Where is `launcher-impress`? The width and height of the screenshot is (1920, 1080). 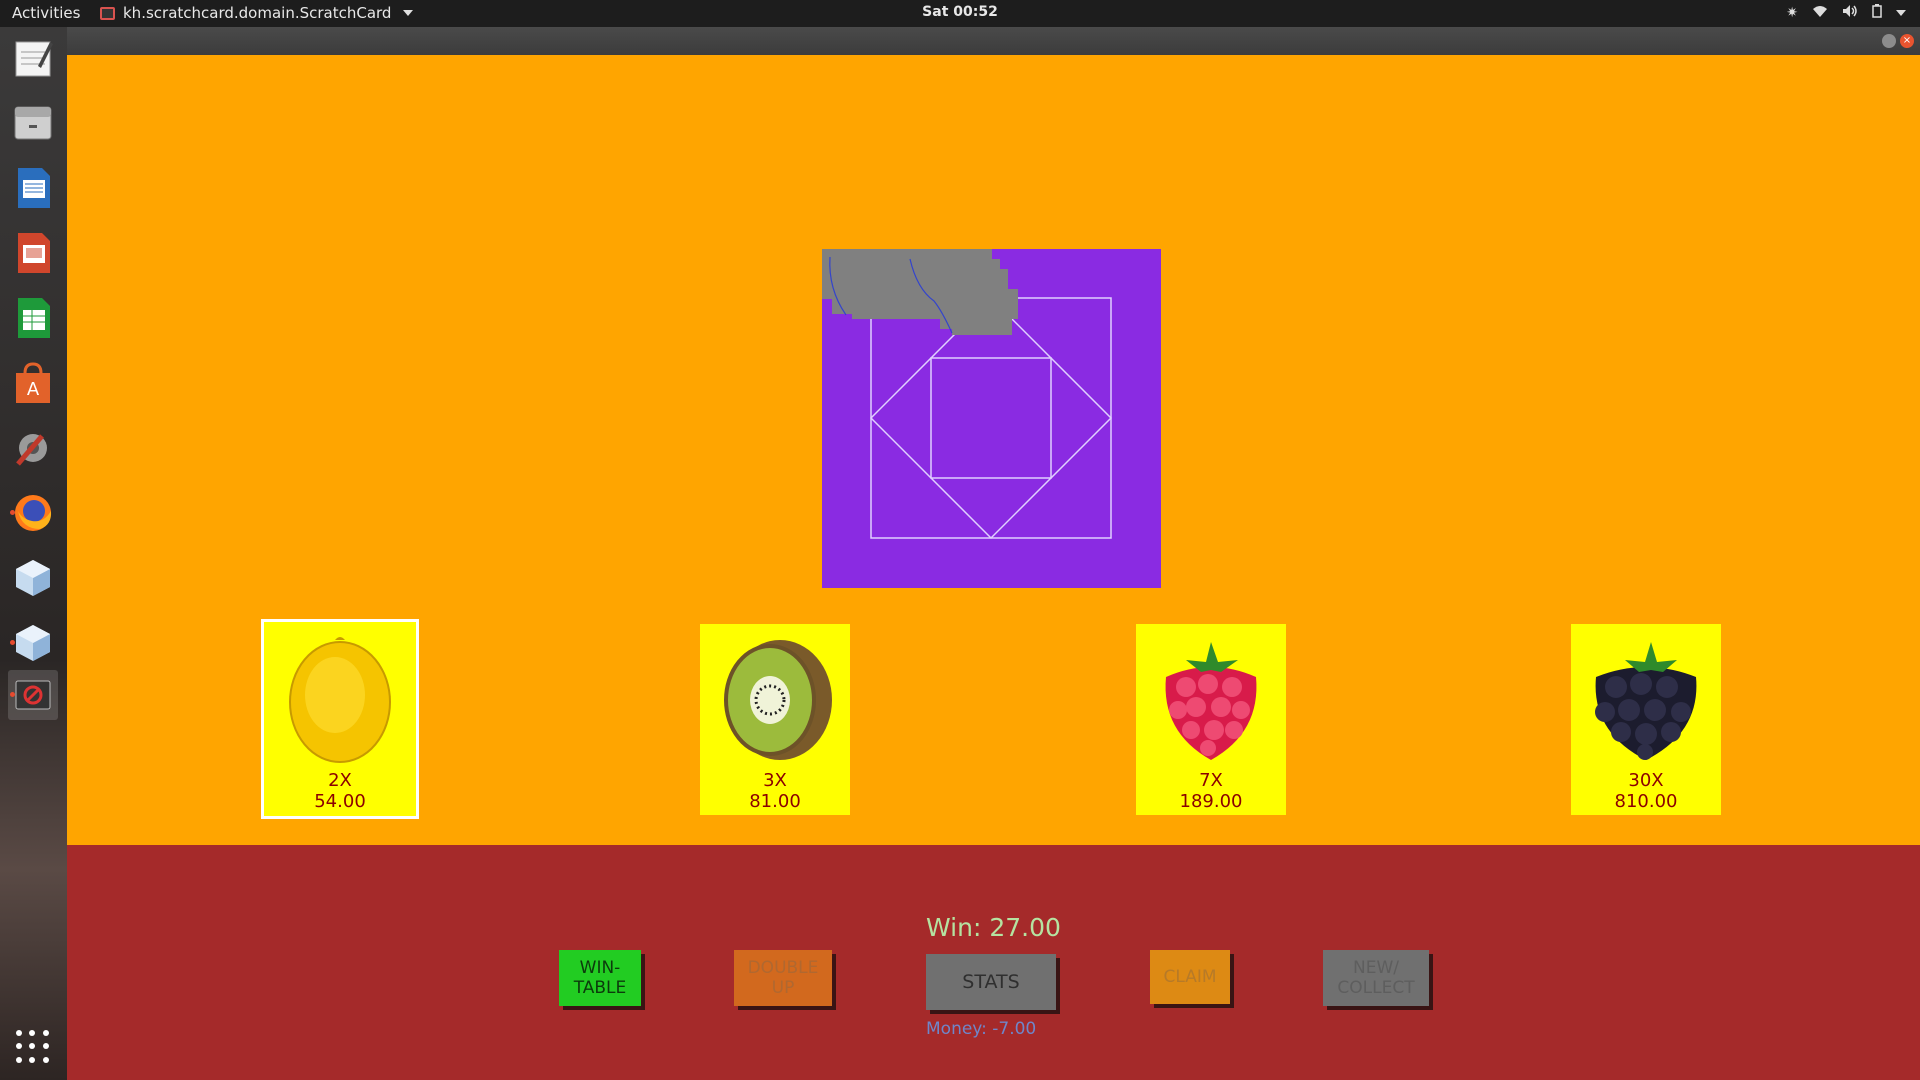 launcher-impress is located at coordinates (33, 253).